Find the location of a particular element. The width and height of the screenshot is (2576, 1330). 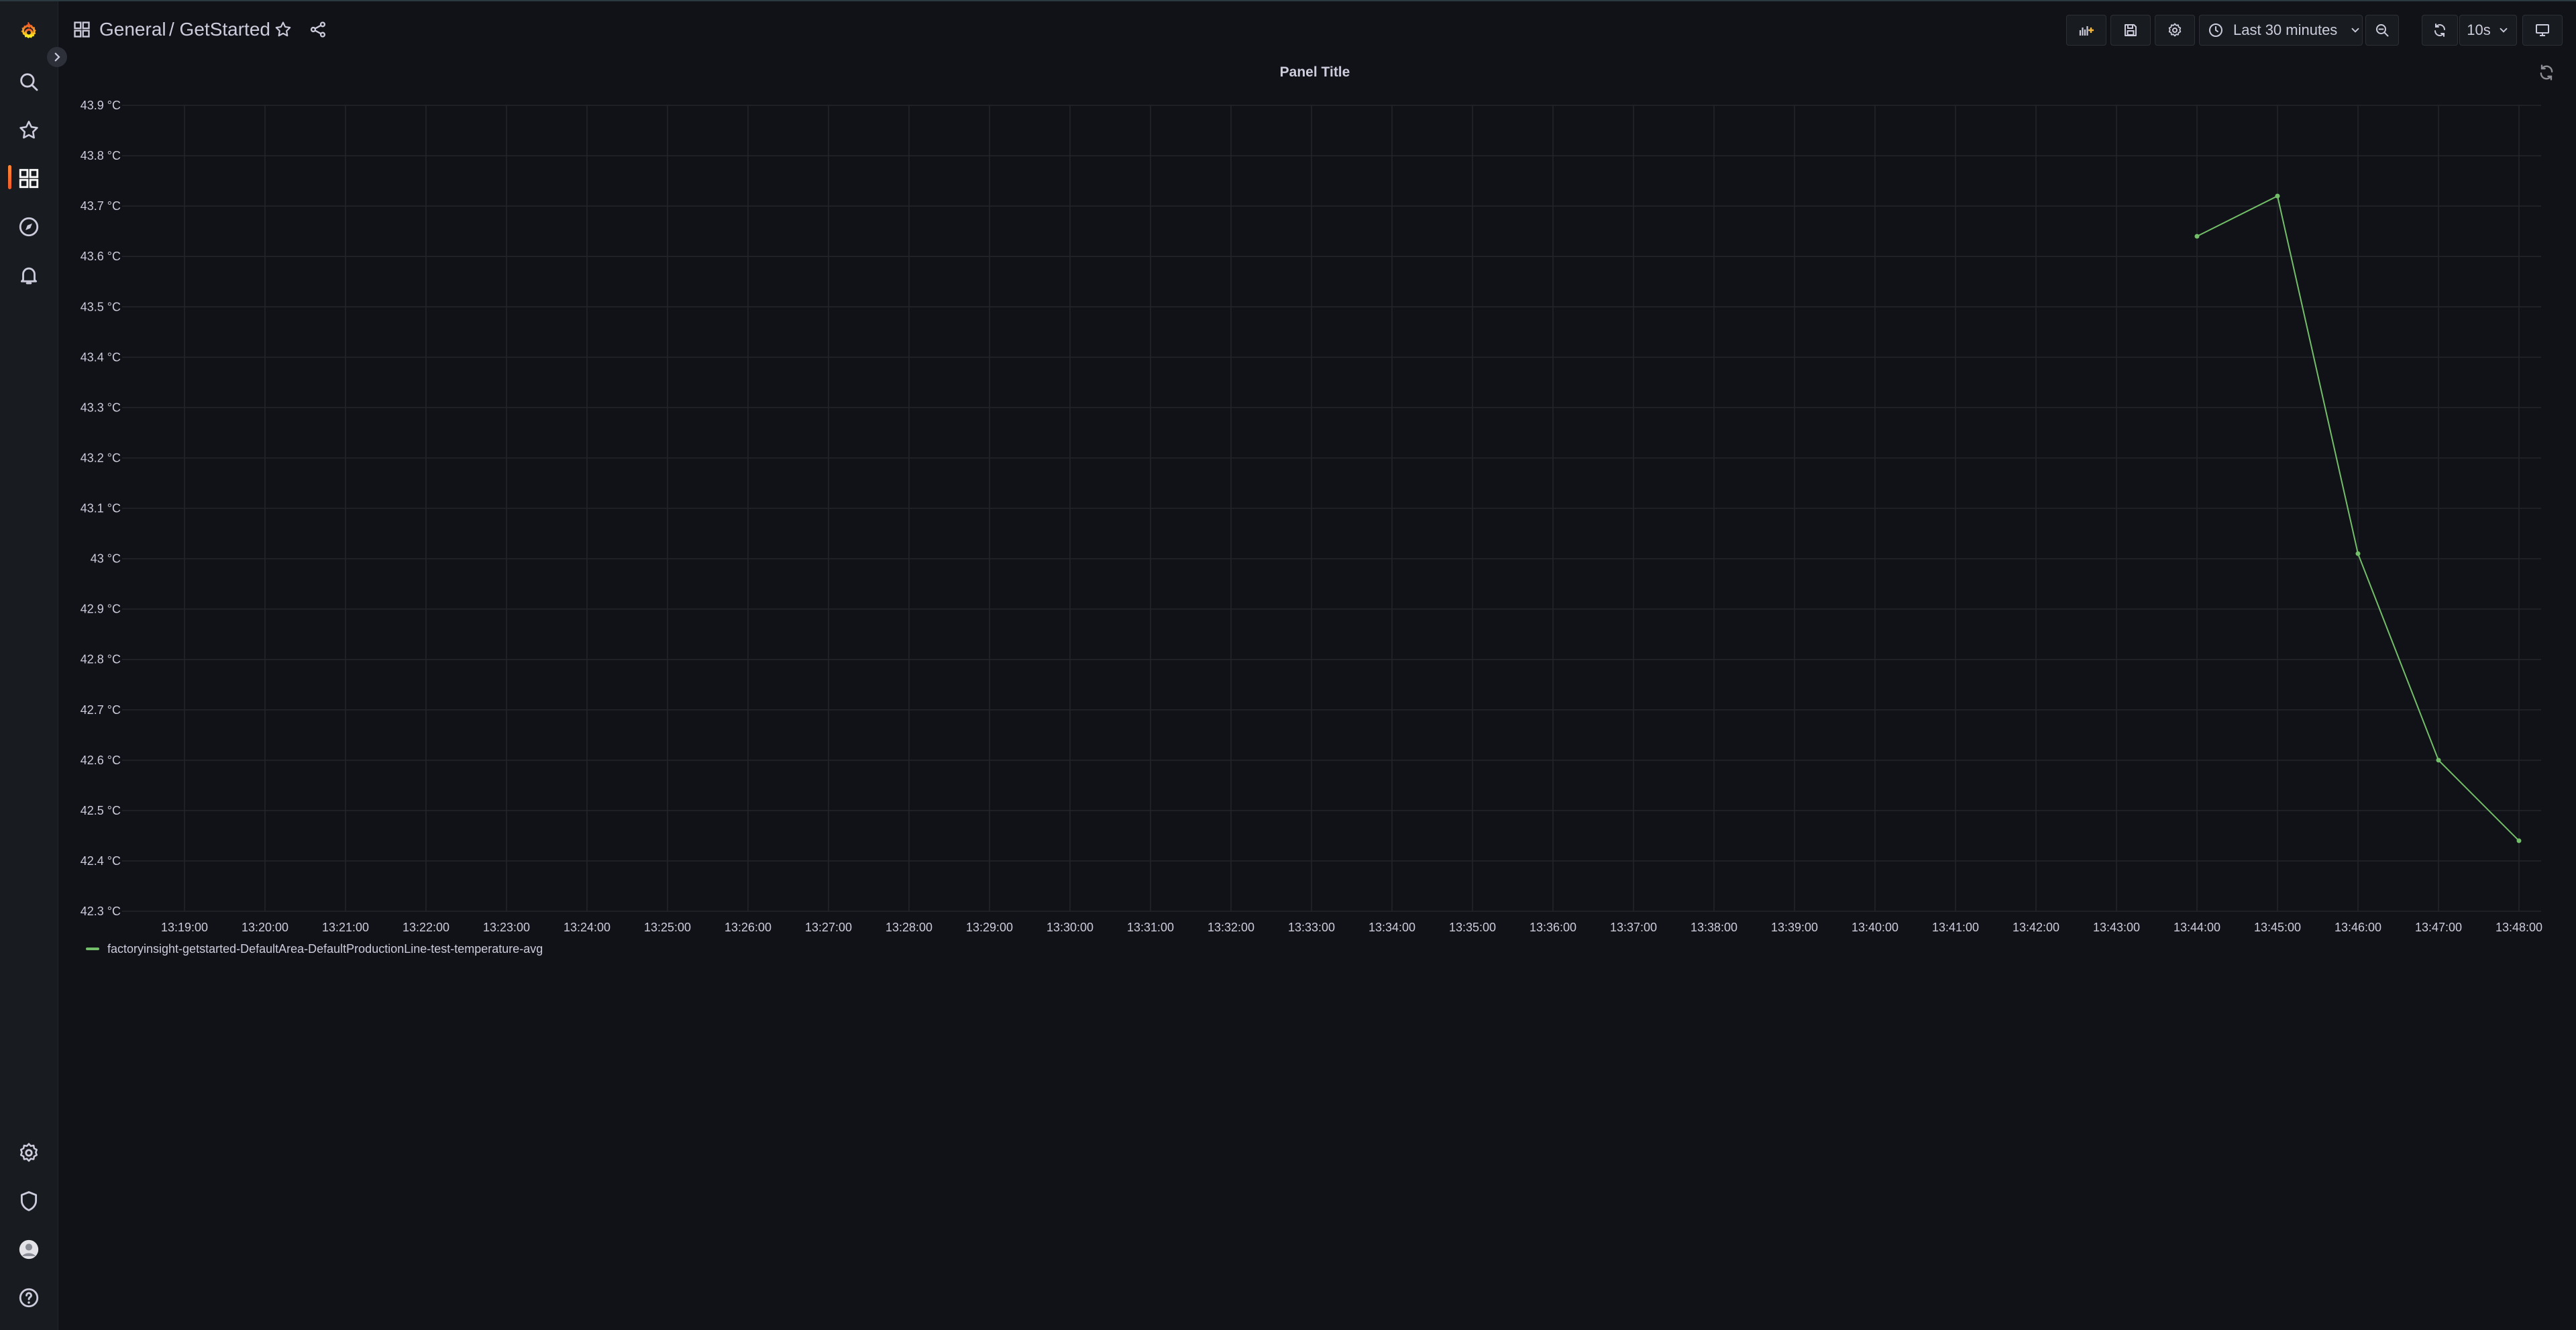

y-tick-label: 42.9 °C is located at coordinates (100, 609).